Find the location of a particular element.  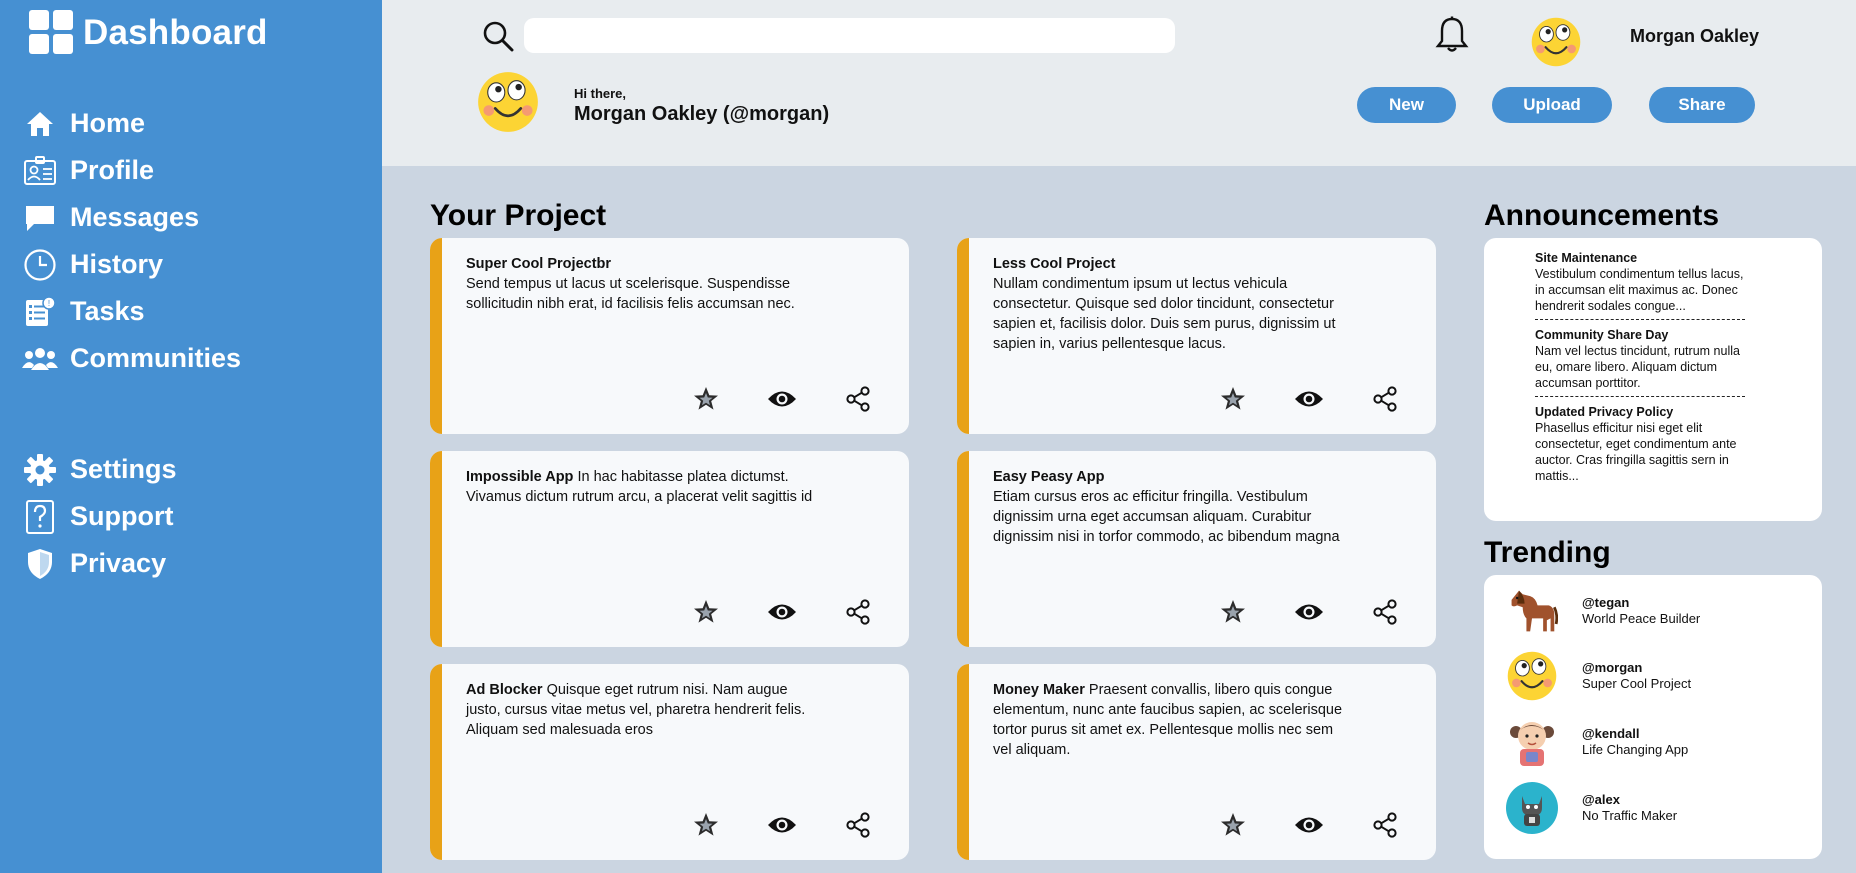

nav-item-support: Support is located at coordinates (99, 516).